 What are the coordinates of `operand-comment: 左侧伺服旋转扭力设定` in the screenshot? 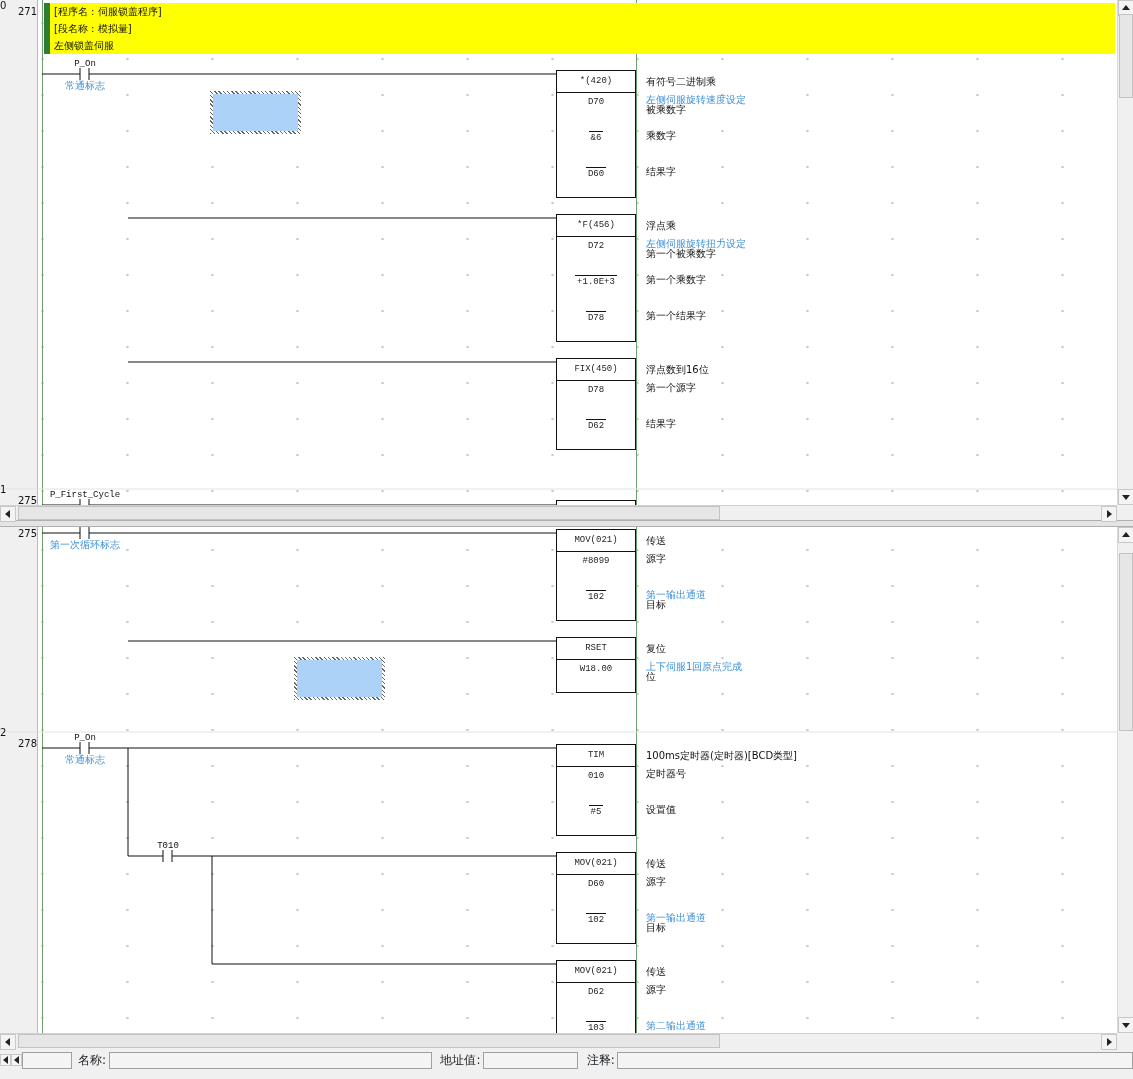 It's located at (696, 243).